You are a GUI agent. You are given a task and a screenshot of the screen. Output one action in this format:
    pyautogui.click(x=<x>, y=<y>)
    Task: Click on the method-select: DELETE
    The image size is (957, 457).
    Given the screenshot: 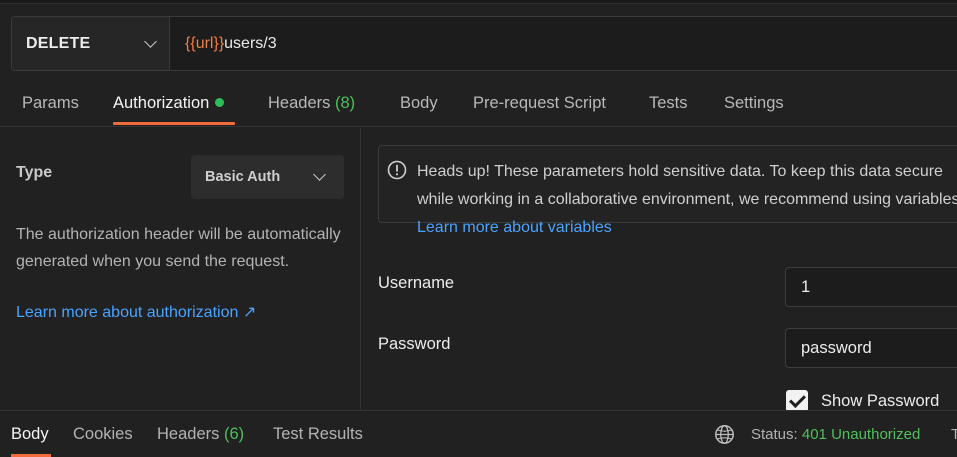 What is the action you would take?
    pyautogui.click(x=91, y=43)
    